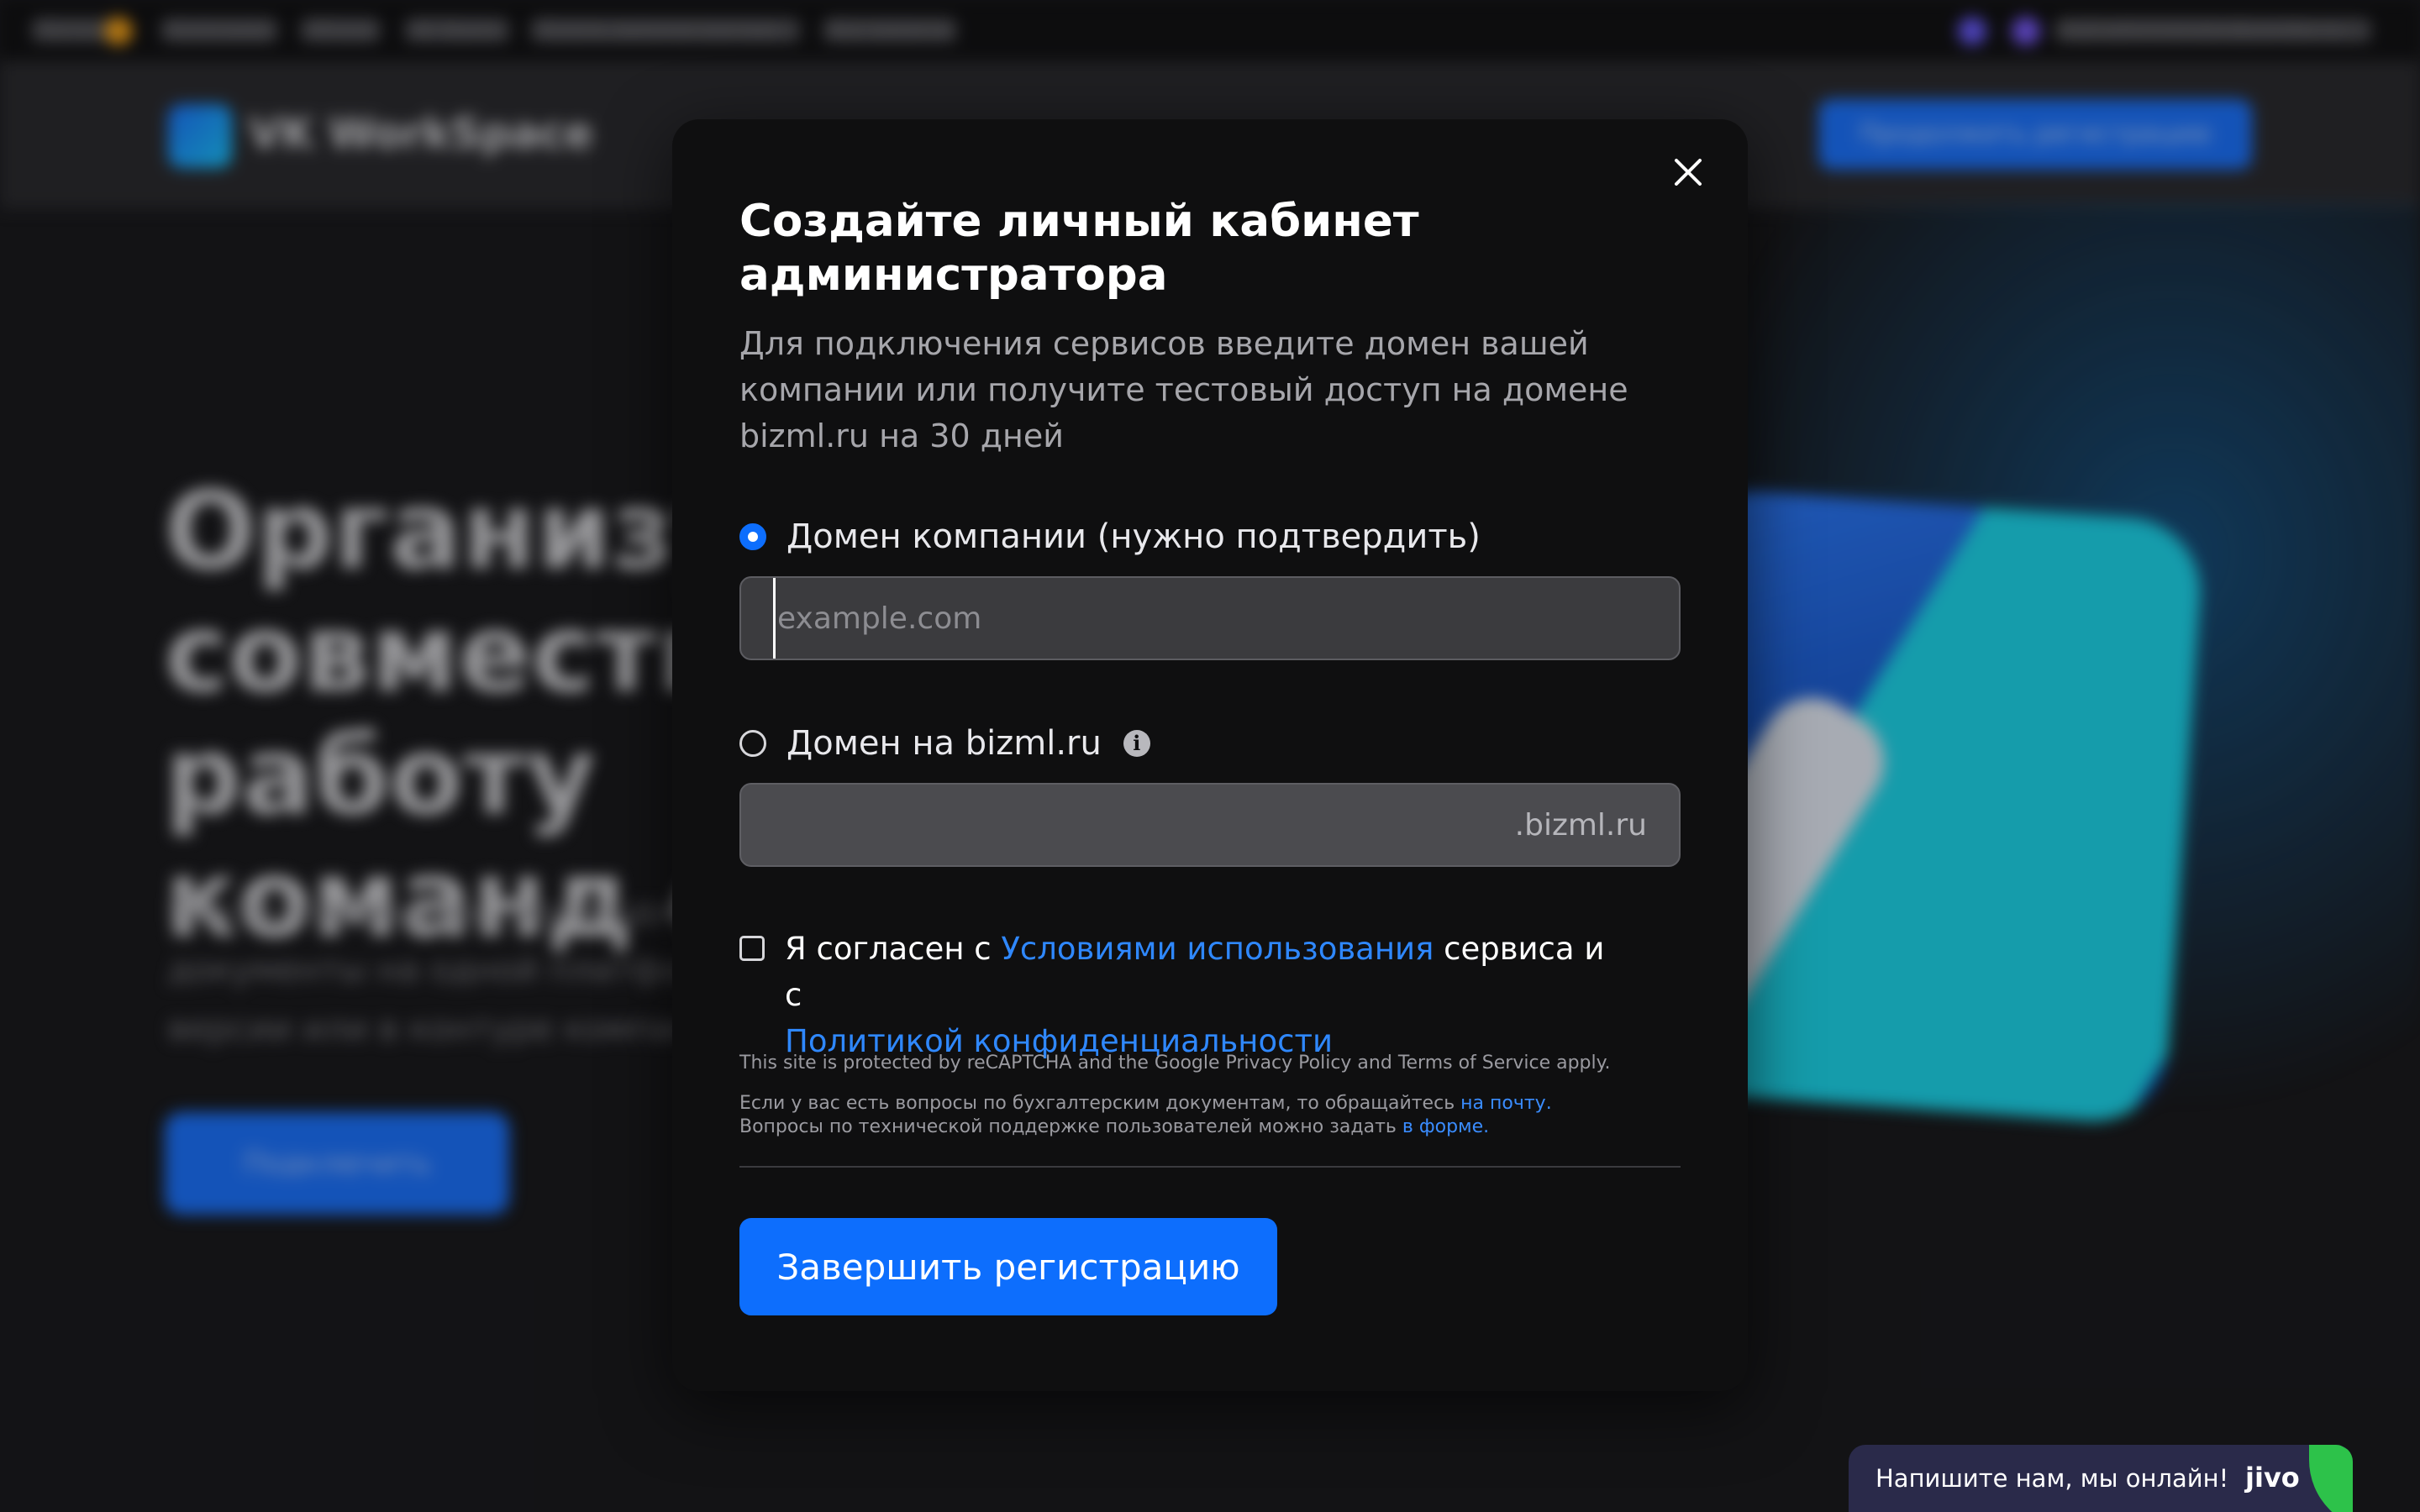  I want to click on complete-registration-button: Завершить регистрацию, so click(1008, 1266).